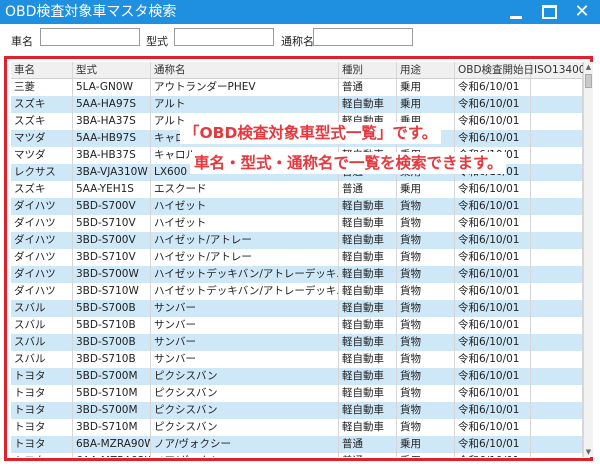 This screenshot has width=600, height=467. Describe the element at coordinates (245, 240) in the screenshot. I see `cell-name: ハイゼット/アトレー` at that location.